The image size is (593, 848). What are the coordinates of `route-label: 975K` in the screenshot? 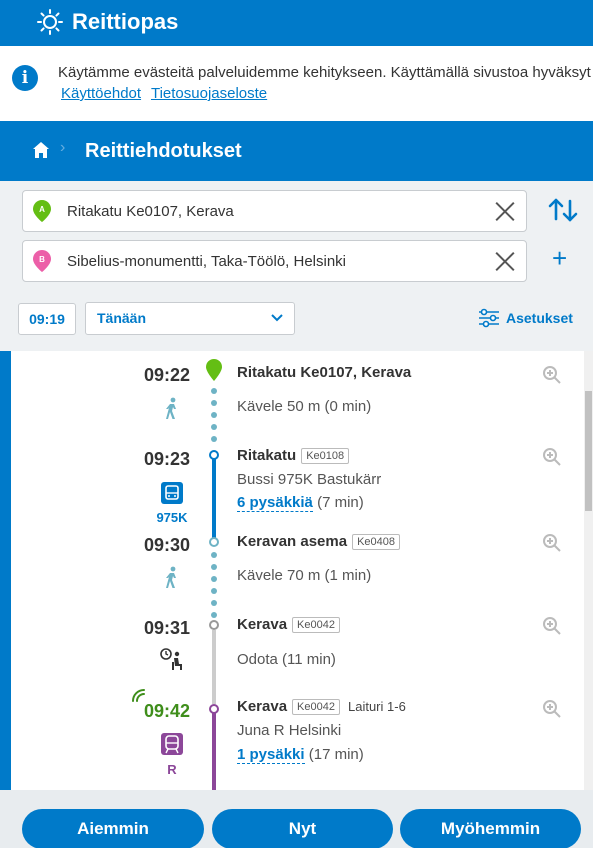 It's located at (172, 517).